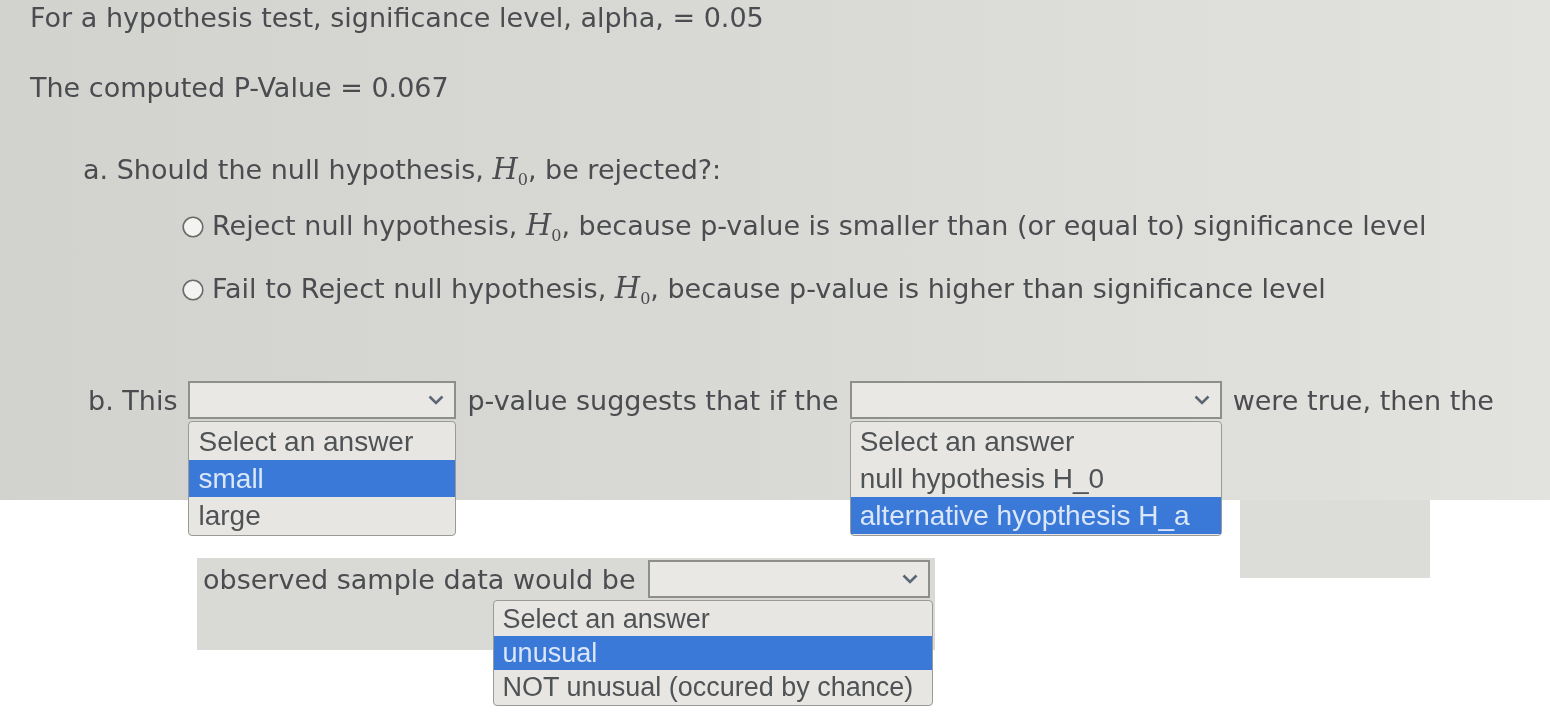  I want to click on sentence-text: were true, then the, so click(1363, 400).